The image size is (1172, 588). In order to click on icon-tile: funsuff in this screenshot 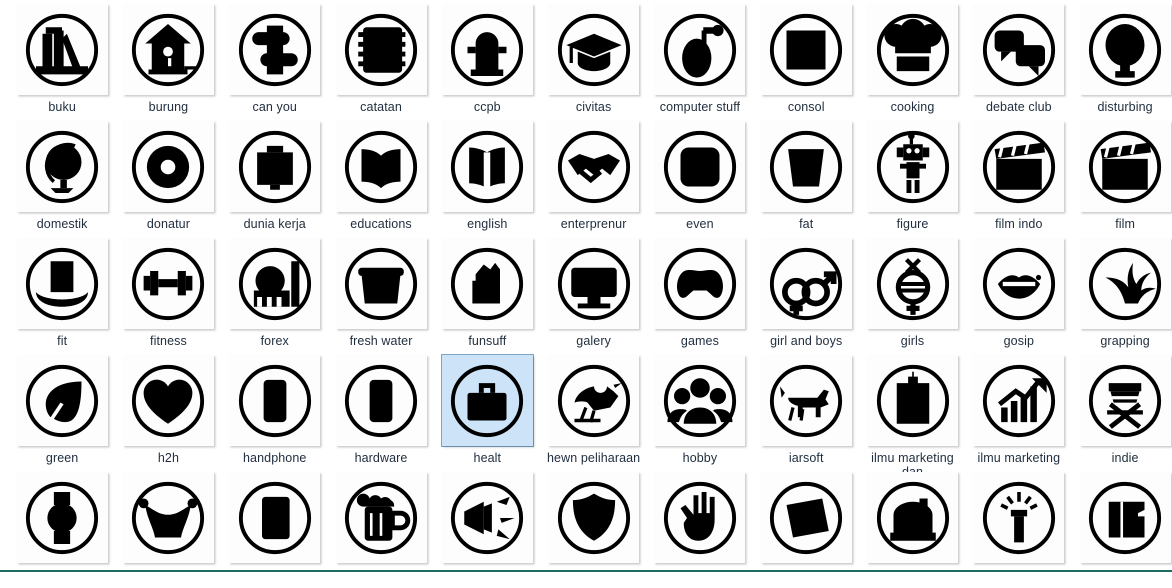, I will do `click(487, 295)`.